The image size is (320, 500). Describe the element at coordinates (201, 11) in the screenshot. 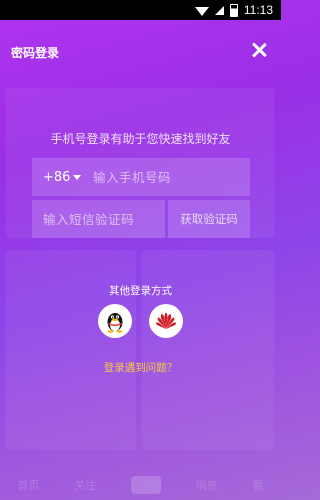

I see `wifi-icon` at that location.